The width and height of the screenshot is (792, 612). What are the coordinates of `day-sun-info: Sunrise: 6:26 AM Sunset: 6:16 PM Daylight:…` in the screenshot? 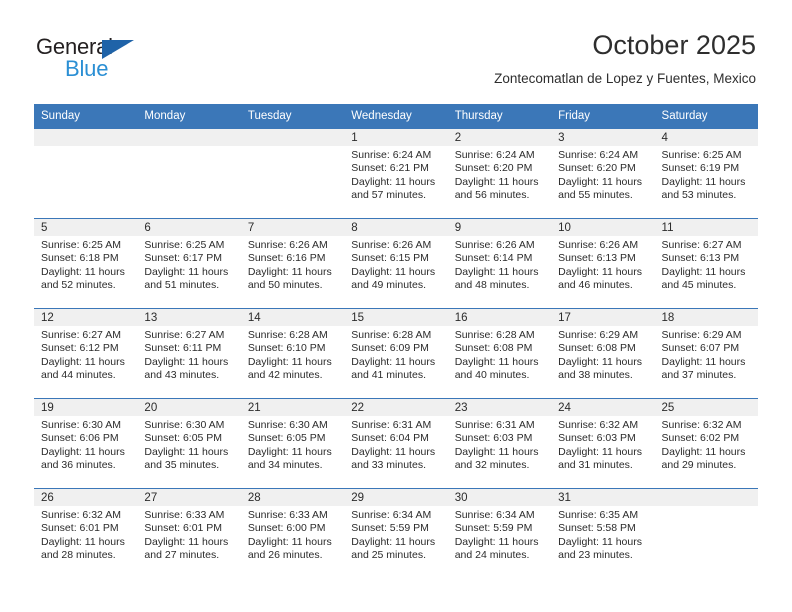 It's located at (292, 264).